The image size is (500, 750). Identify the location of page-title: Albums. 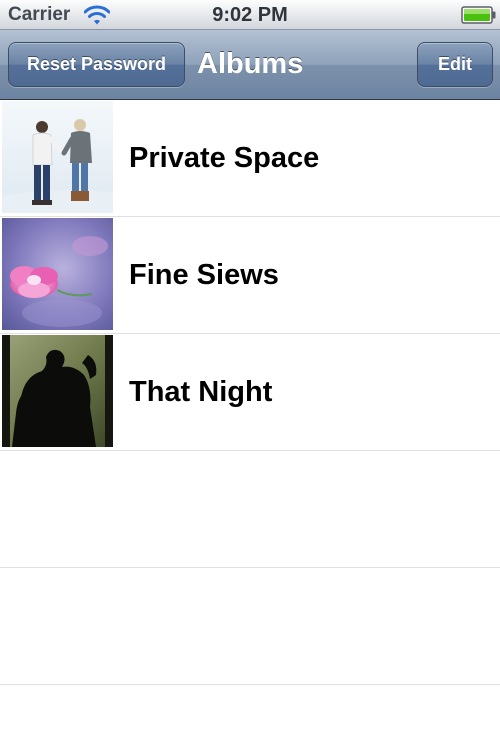
(250, 64).